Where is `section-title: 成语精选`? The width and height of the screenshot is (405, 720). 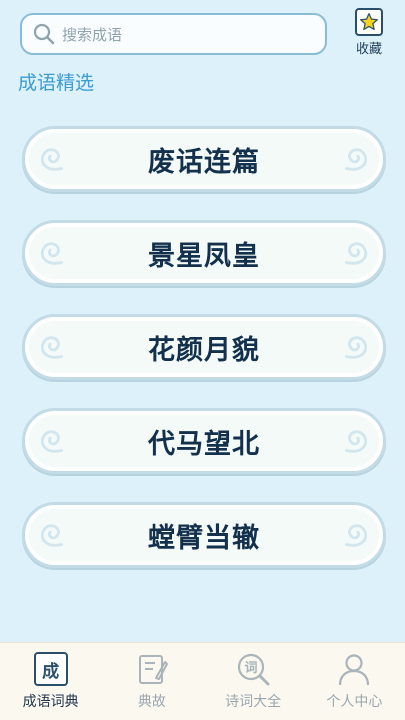 section-title: 成语精选 is located at coordinates (56, 83).